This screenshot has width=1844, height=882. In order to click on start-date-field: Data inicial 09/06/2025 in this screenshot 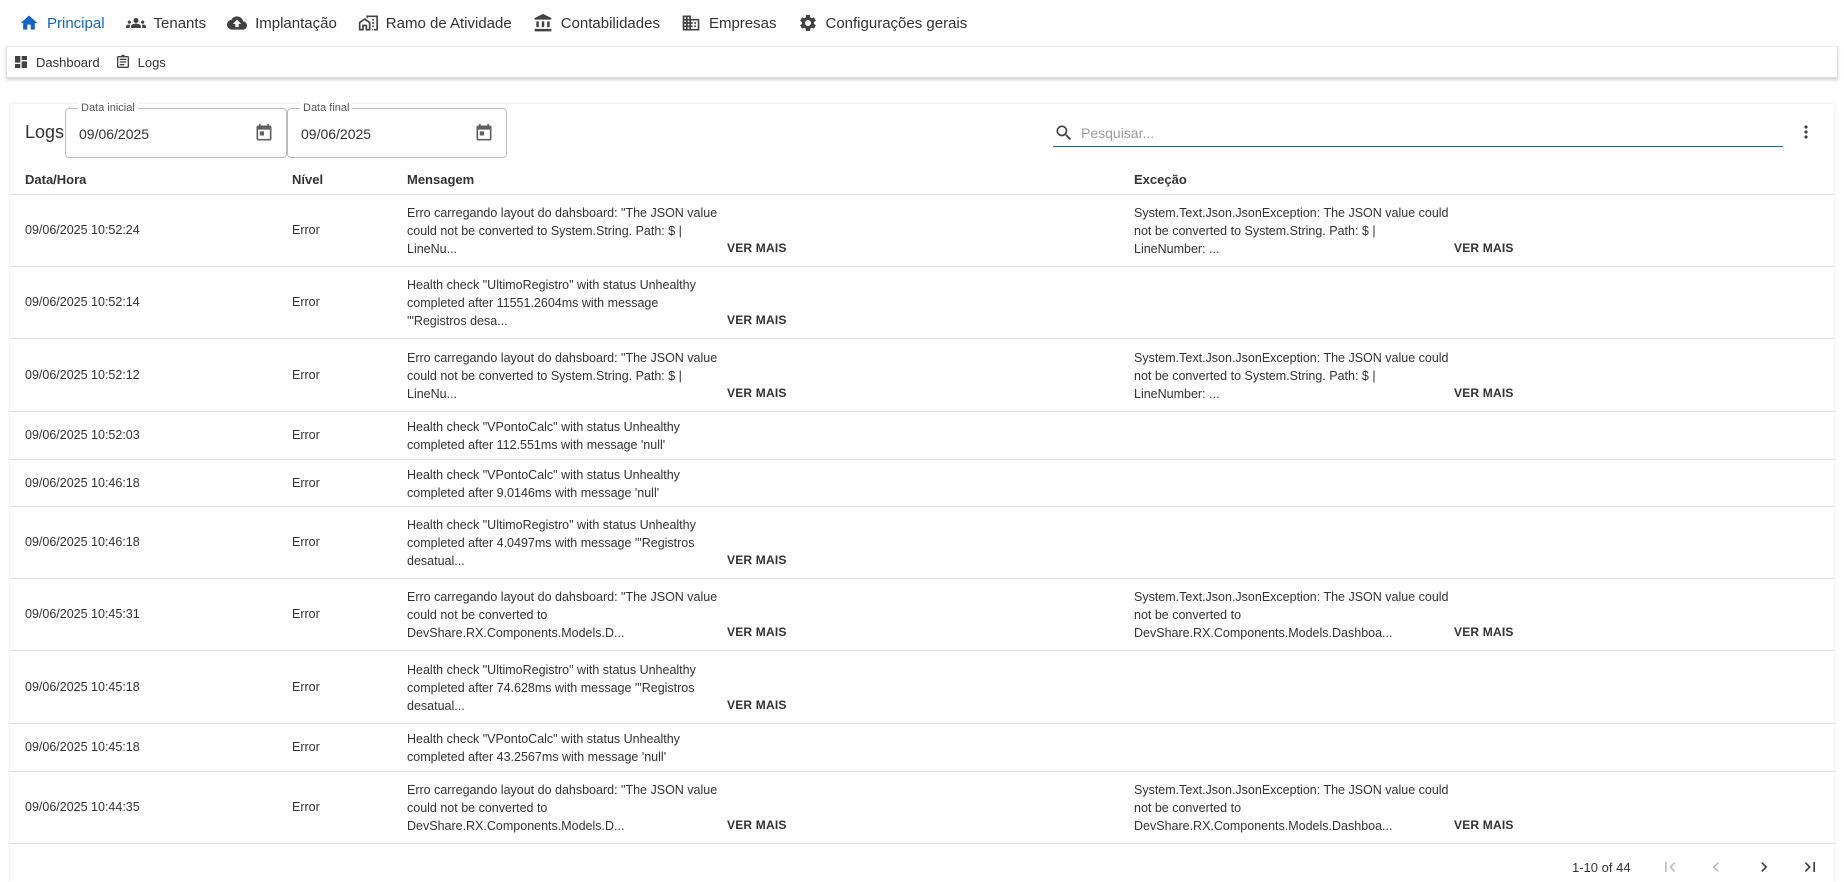, I will do `click(176, 130)`.